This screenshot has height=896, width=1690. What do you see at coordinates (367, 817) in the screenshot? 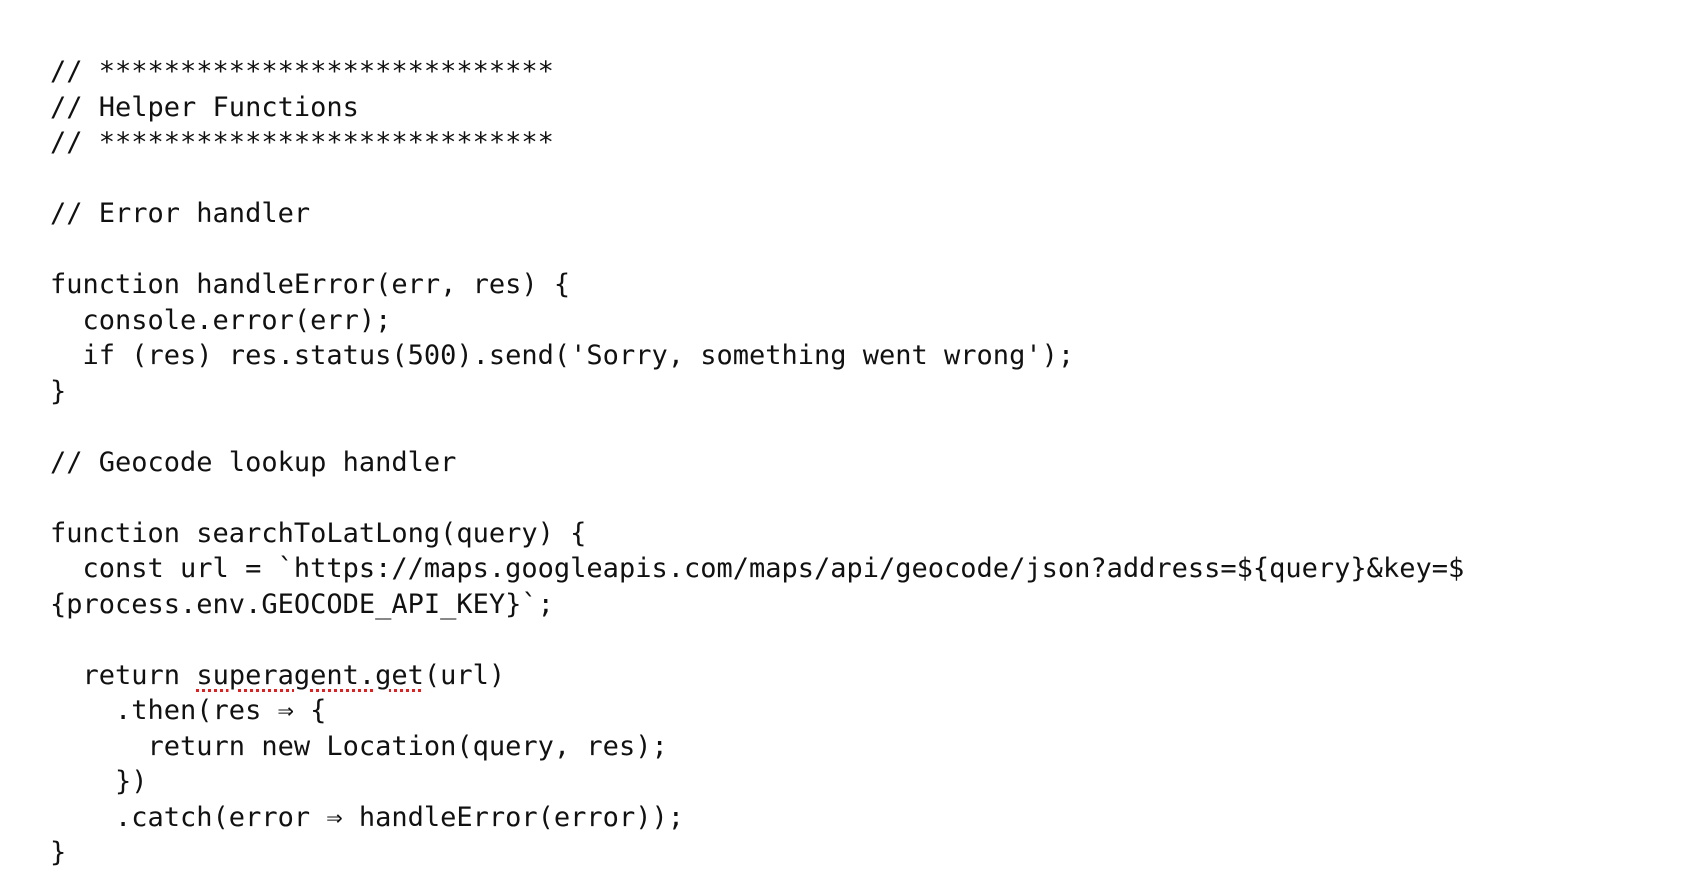
I see `code-line-22: .catch(error ⇒ handleError(error));` at bounding box center [367, 817].